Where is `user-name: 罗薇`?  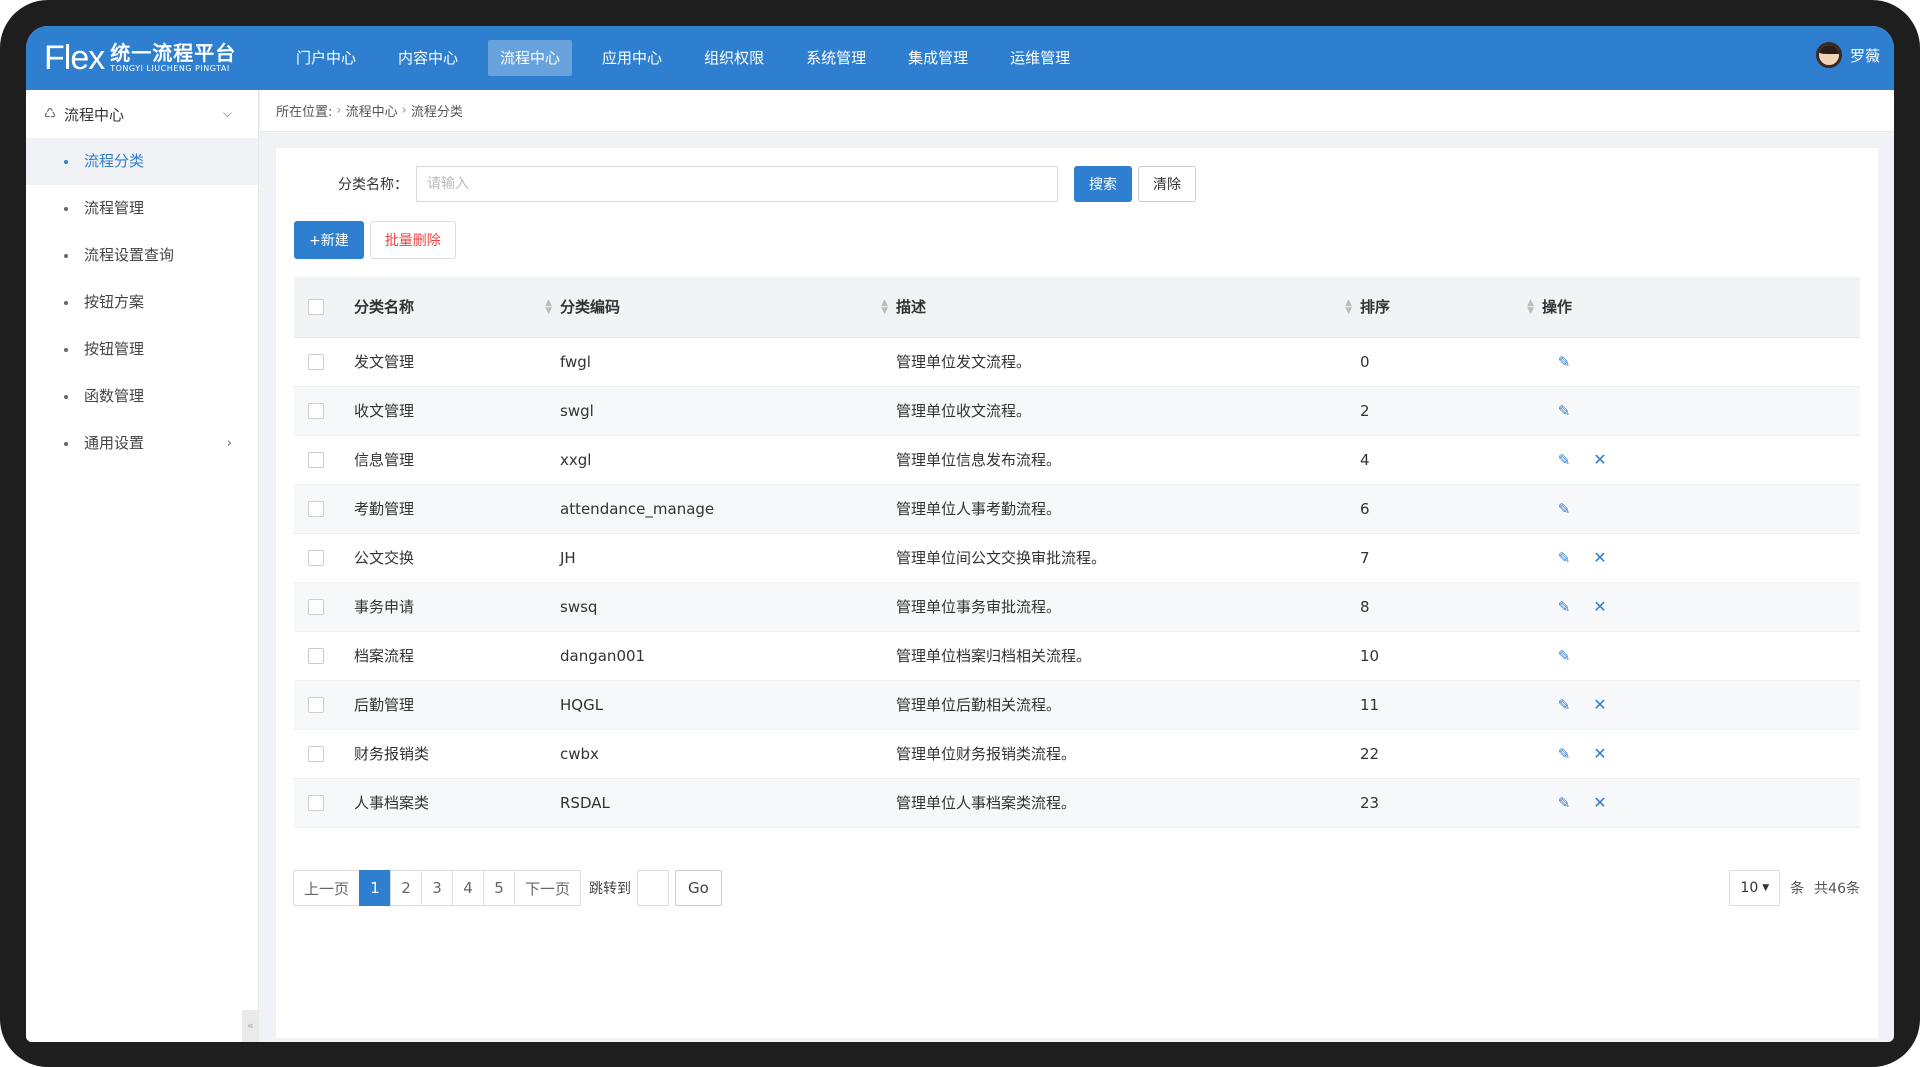 user-name: 罗薇 is located at coordinates (1864, 55).